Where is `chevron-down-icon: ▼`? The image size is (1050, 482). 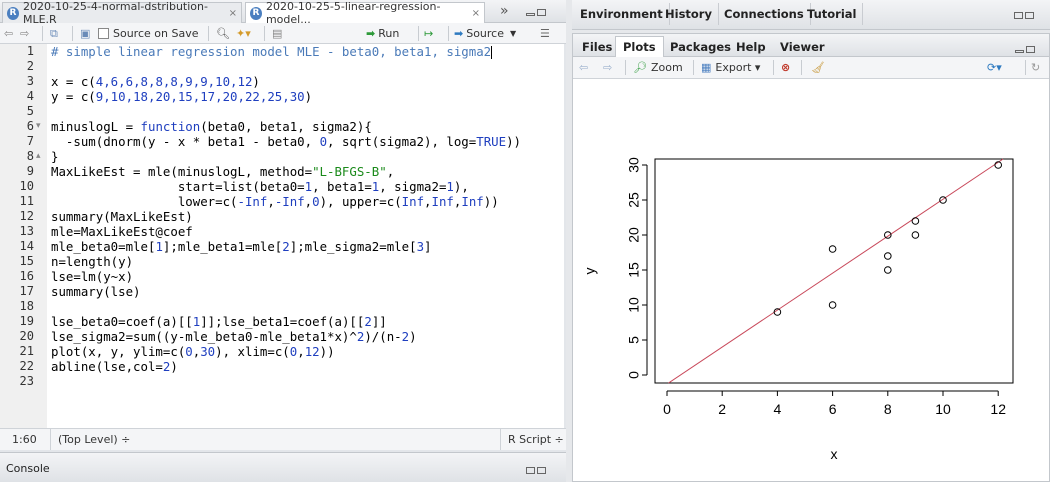 chevron-down-icon: ▼ is located at coordinates (513, 33).